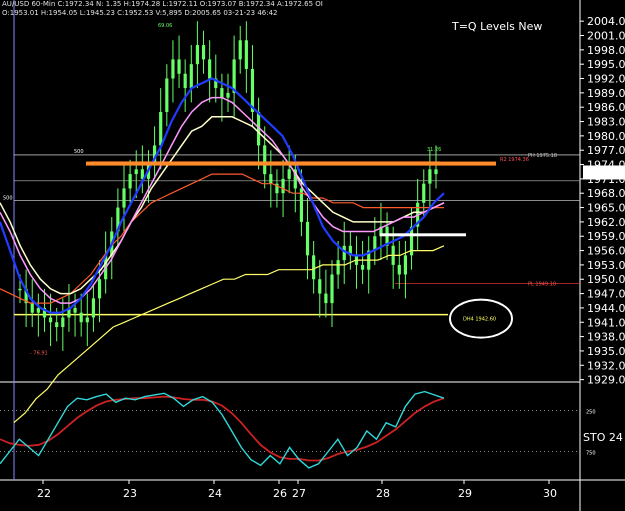  Describe the element at coordinates (605, 172) in the screenshot. I see `current-price-label: 1972.34` at that location.